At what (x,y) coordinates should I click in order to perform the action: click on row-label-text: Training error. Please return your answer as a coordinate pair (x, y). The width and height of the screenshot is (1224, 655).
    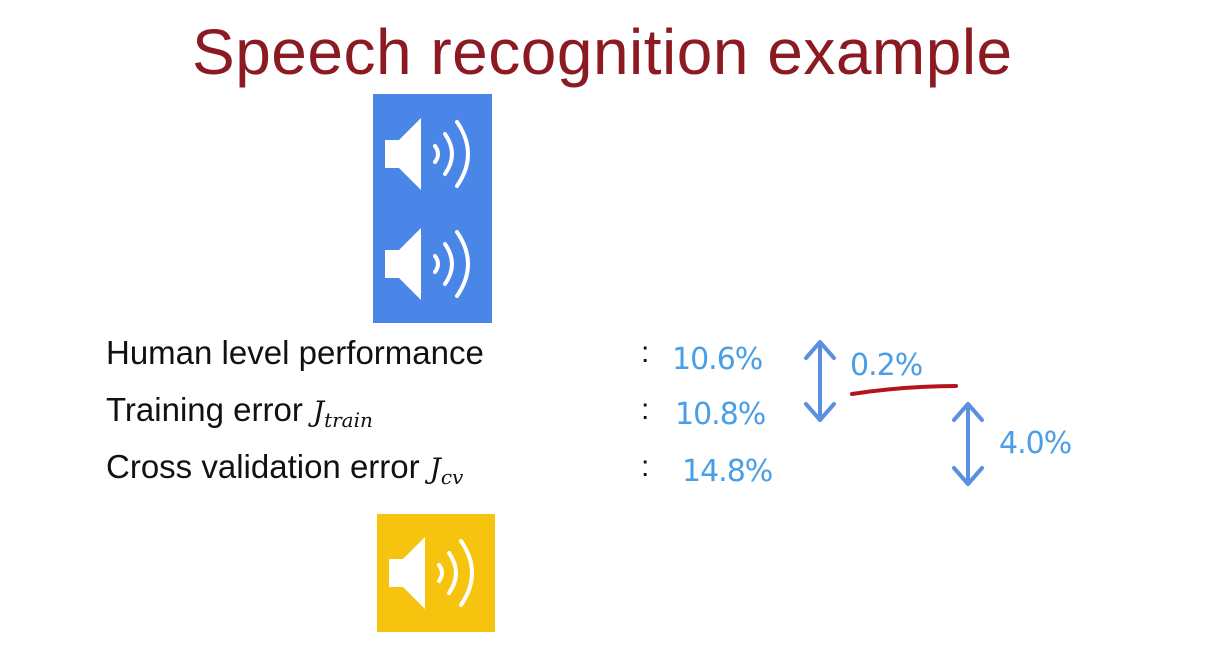
    Looking at the image, I should click on (204, 409).